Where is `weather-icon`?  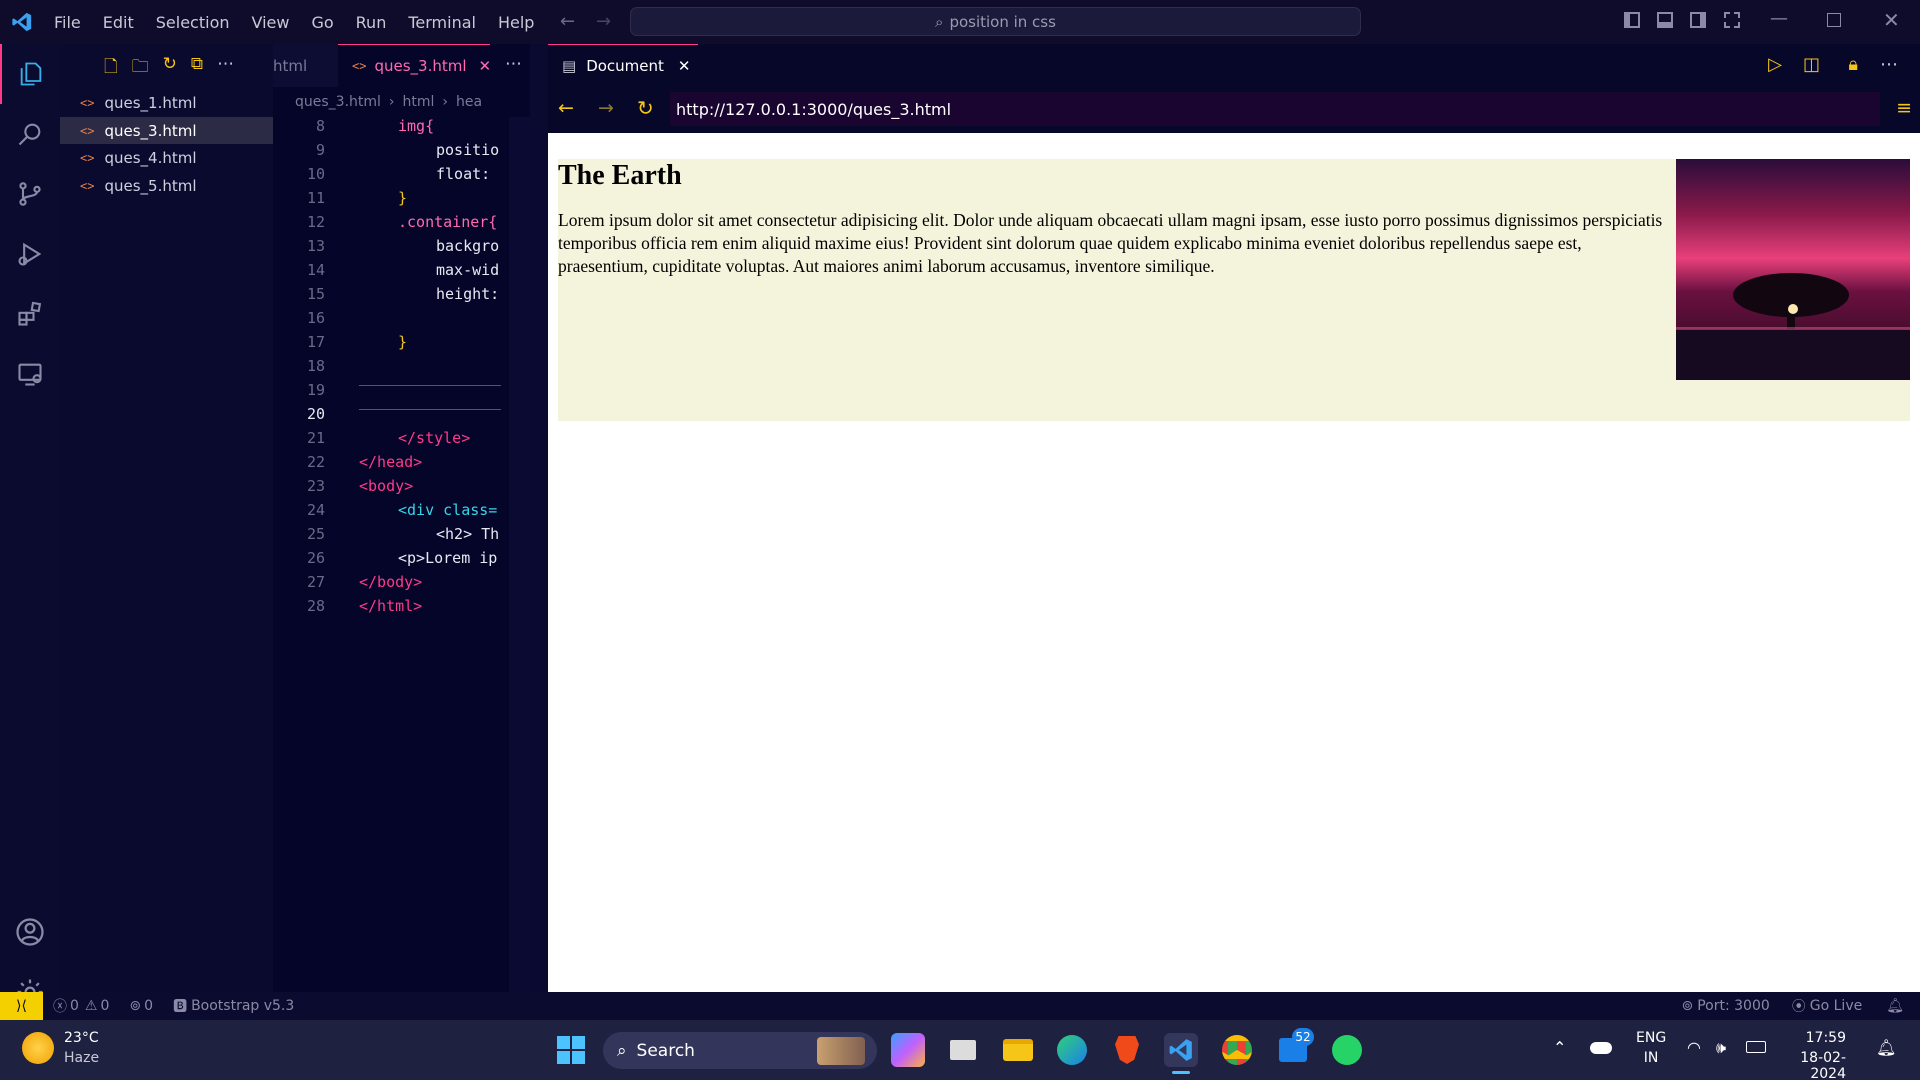 weather-icon is located at coordinates (38, 1048).